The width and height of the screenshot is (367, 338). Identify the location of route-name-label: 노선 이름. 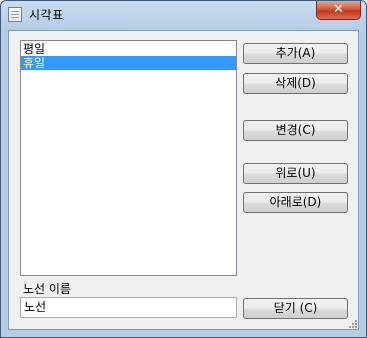
(47, 289).